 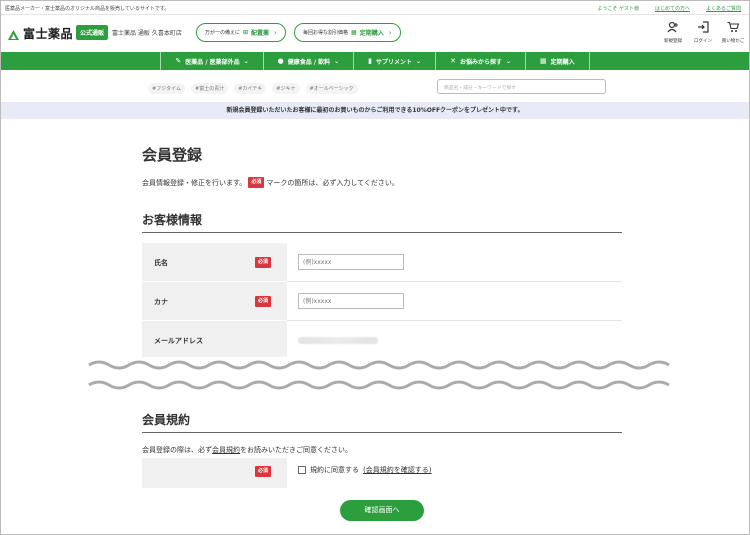 What do you see at coordinates (210, 88) in the screenshot?
I see `tag-link: #富士の青汁` at bounding box center [210, 88].